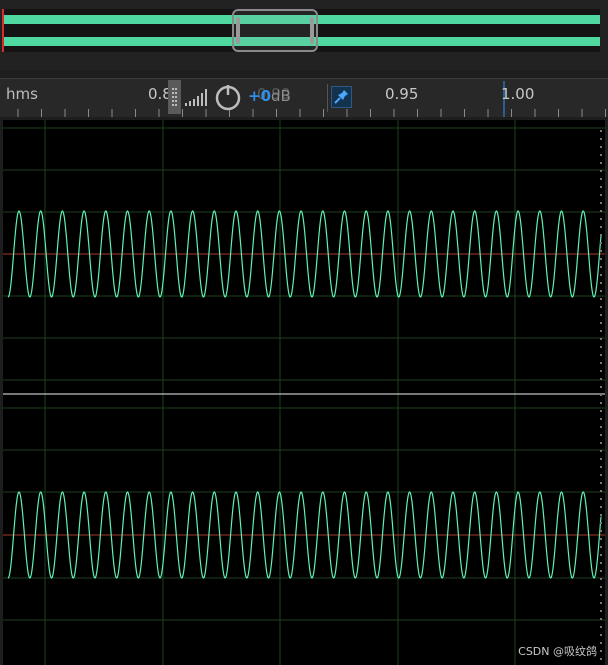  I want to click on time-format-label: hms, so click(22, 94).